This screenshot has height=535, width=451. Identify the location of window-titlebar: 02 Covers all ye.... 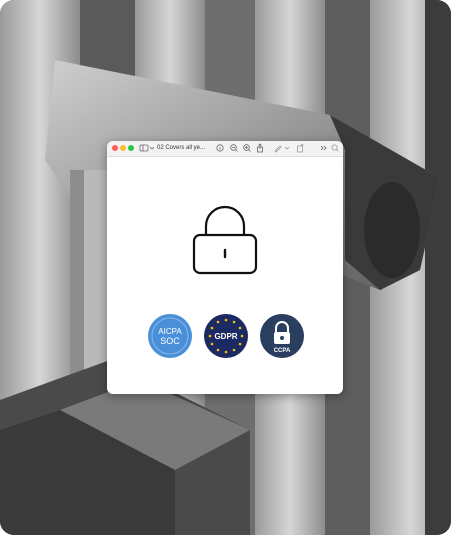
(225, 149).